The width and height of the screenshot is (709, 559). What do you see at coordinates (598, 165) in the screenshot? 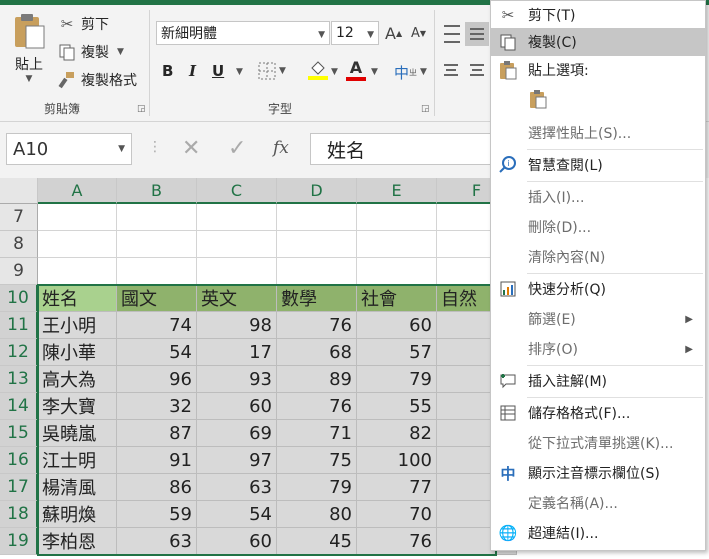
I see `menu-item-6: i 智慧查閱(L)` at bounding box center [598, 165].